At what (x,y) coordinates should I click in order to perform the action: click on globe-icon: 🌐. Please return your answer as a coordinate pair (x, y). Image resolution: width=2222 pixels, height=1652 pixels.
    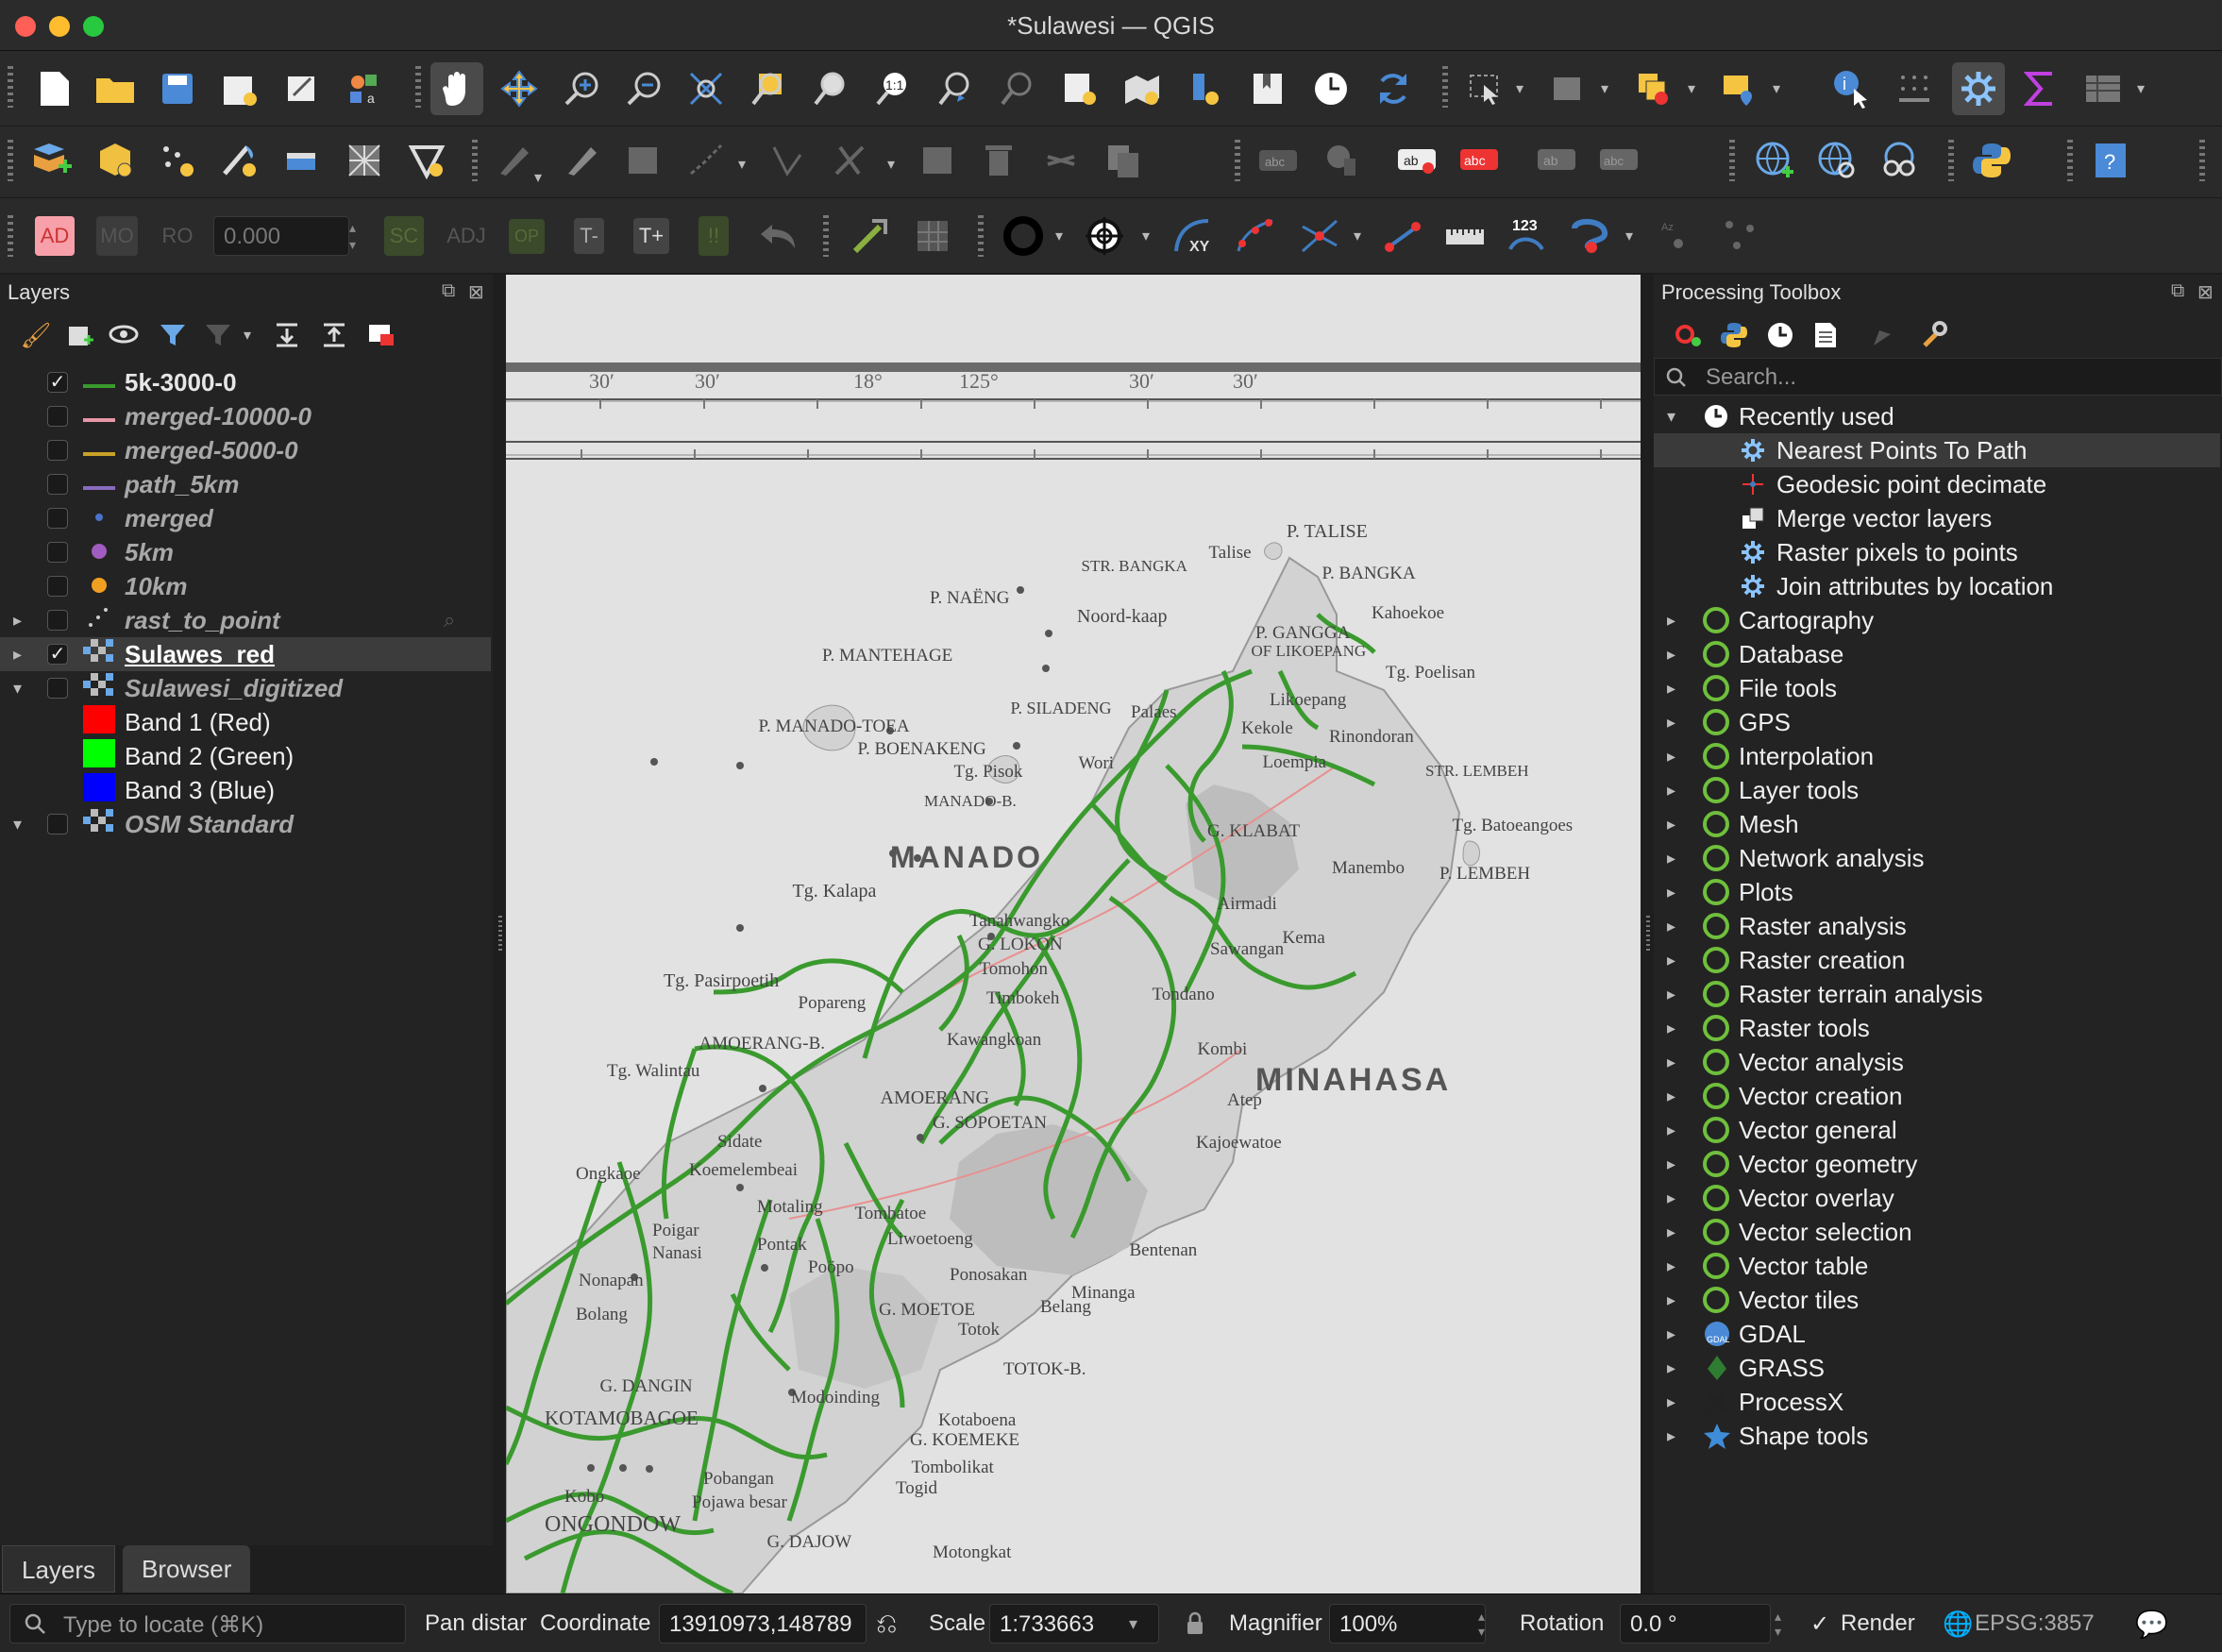
    Looking at the image, I should click on (1958, 1624).